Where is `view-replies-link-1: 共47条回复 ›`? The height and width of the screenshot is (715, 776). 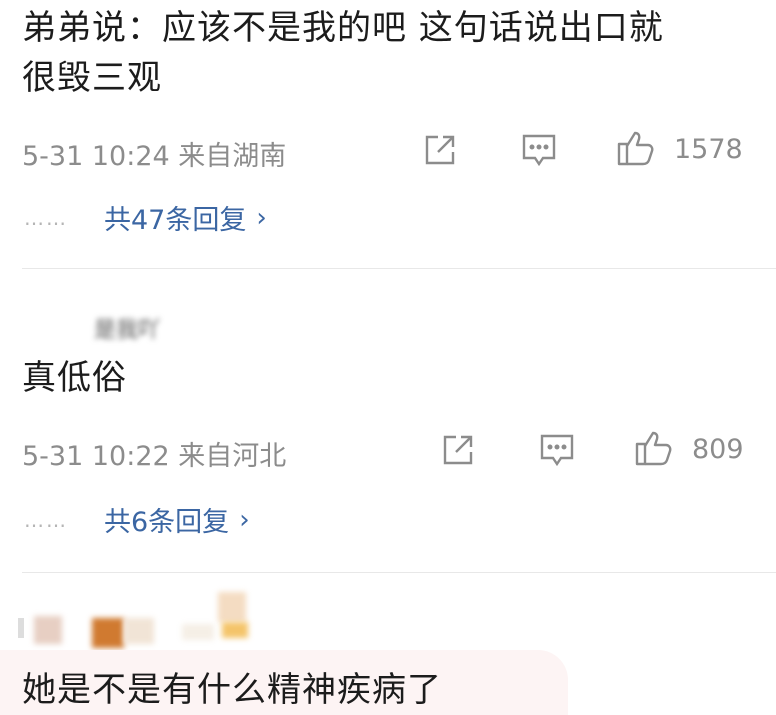 view-replies-link-1: 共47条回复 › is located at coordinates (185, 217).